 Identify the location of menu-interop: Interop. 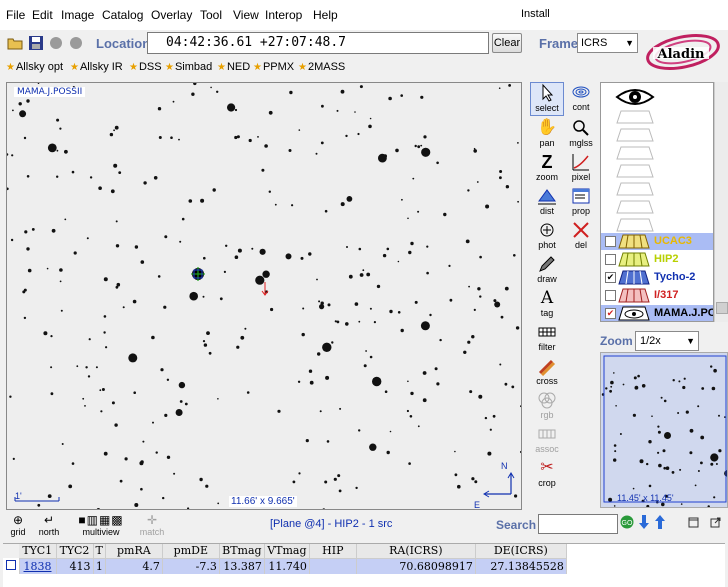
(283, 15).